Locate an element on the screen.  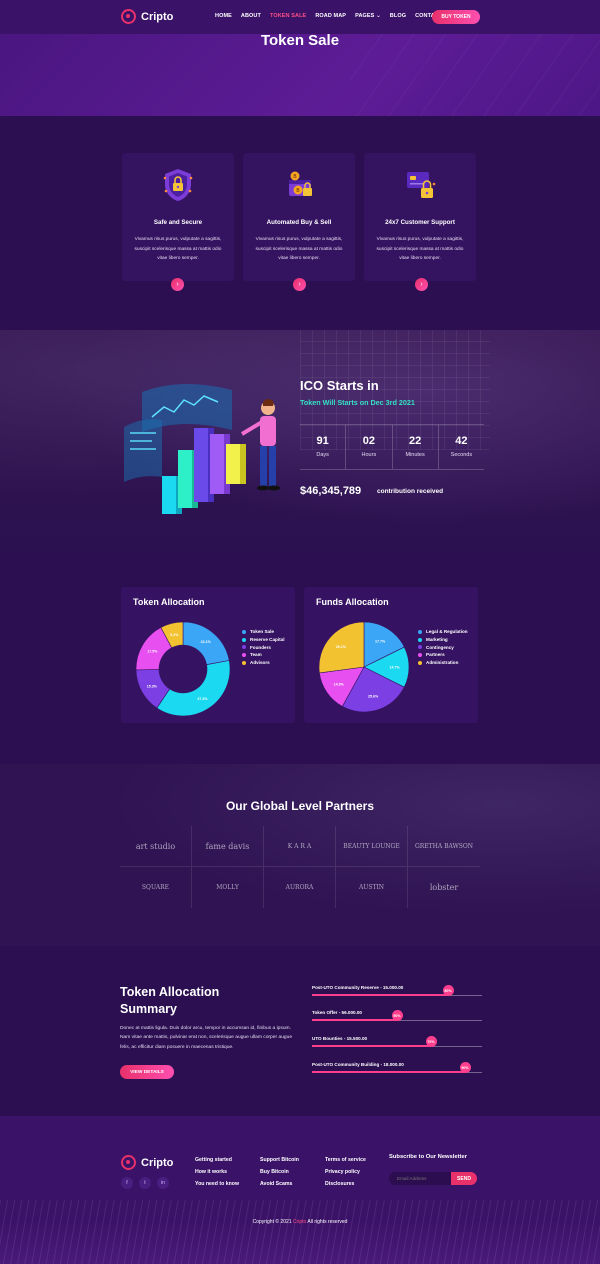
newsletter-email-input is located at coordinates (420, 1178).